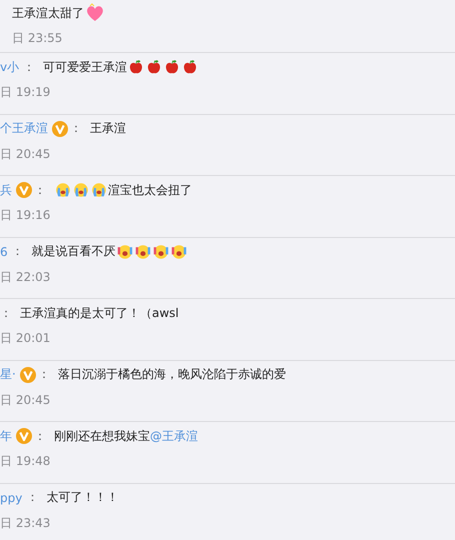 The image size is (455, 540). Describe the element at coordinates (48, 13) in the screenshot. I see `comment-text: 王承渲太甜了` at that location.